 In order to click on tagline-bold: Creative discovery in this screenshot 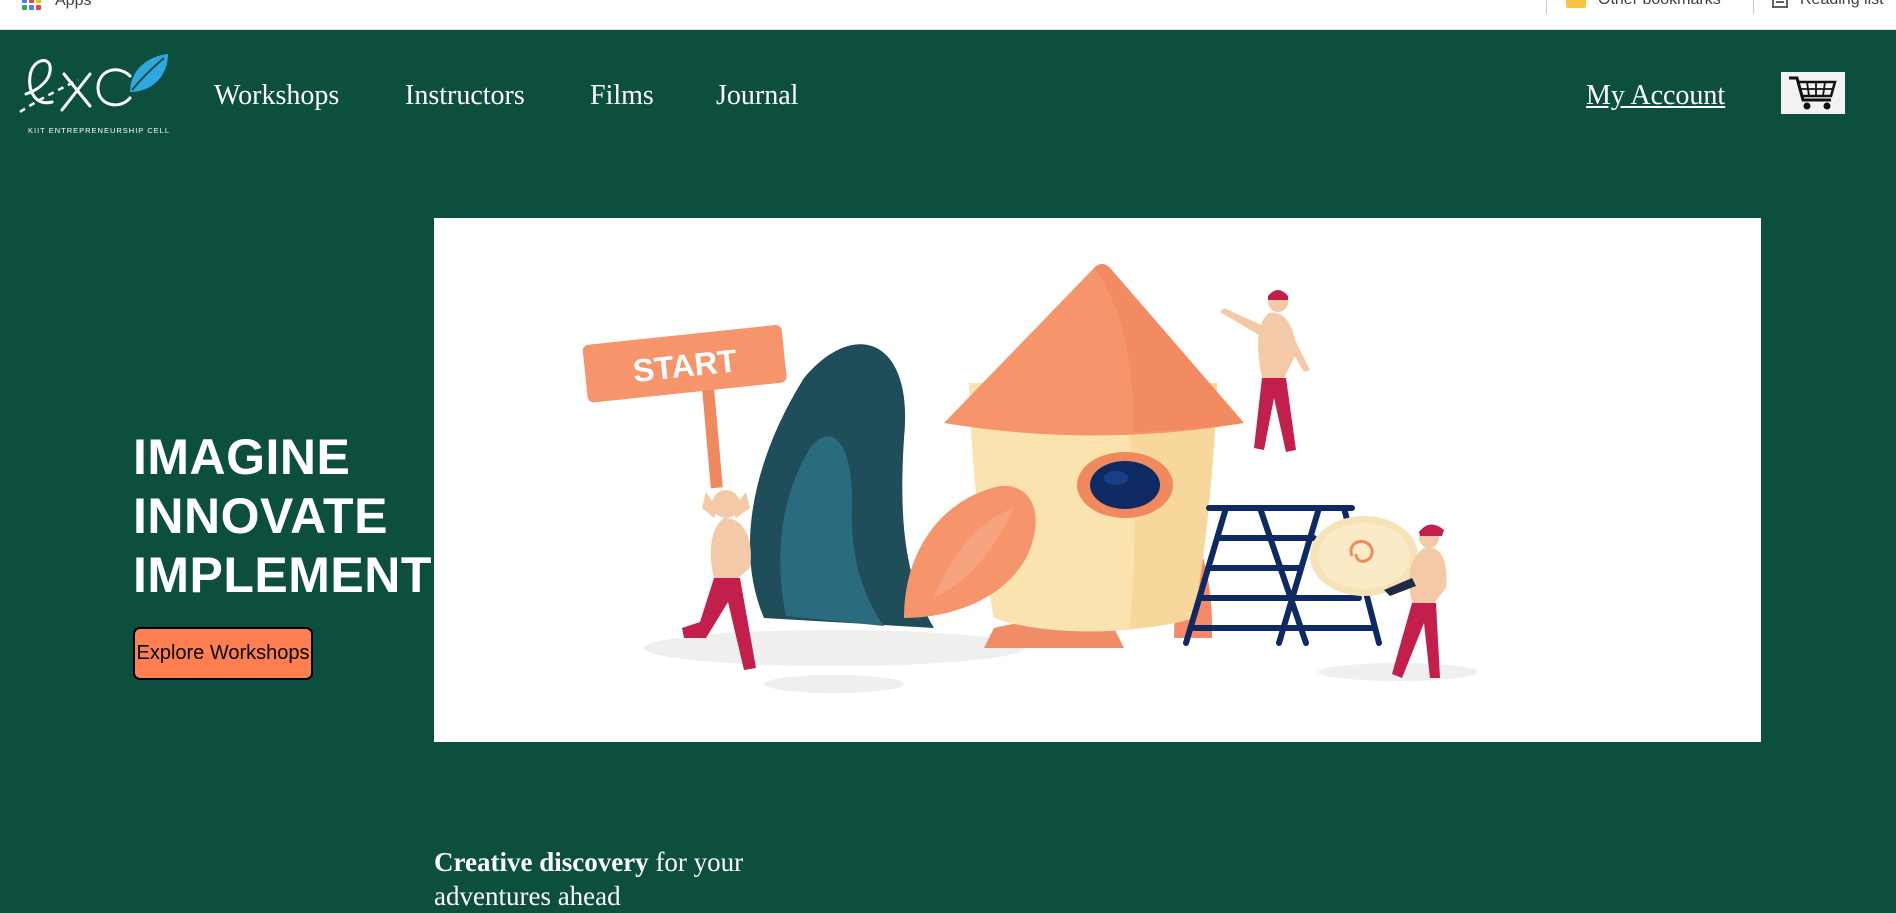, I will do `click(541, 862)`.